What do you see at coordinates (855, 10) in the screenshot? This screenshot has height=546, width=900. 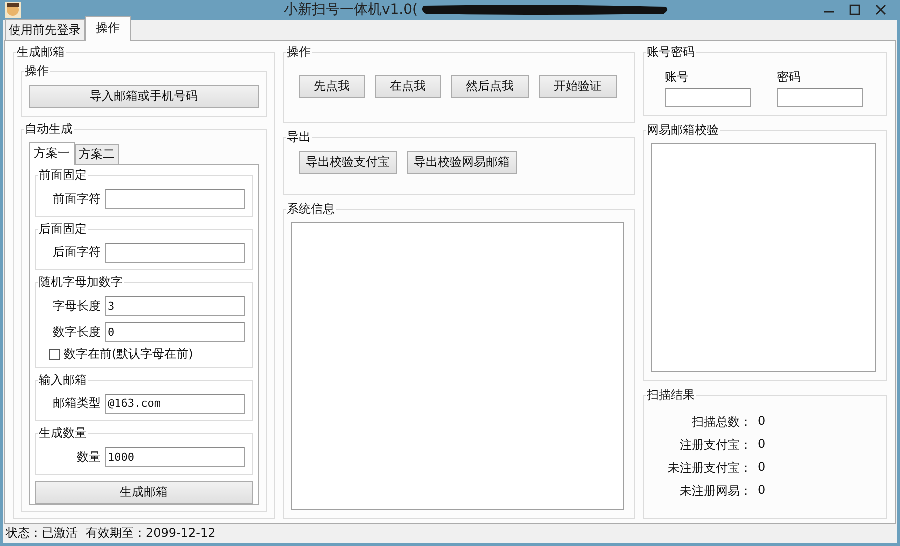 I see `maximize-icon` at bounding box center [855, 10].